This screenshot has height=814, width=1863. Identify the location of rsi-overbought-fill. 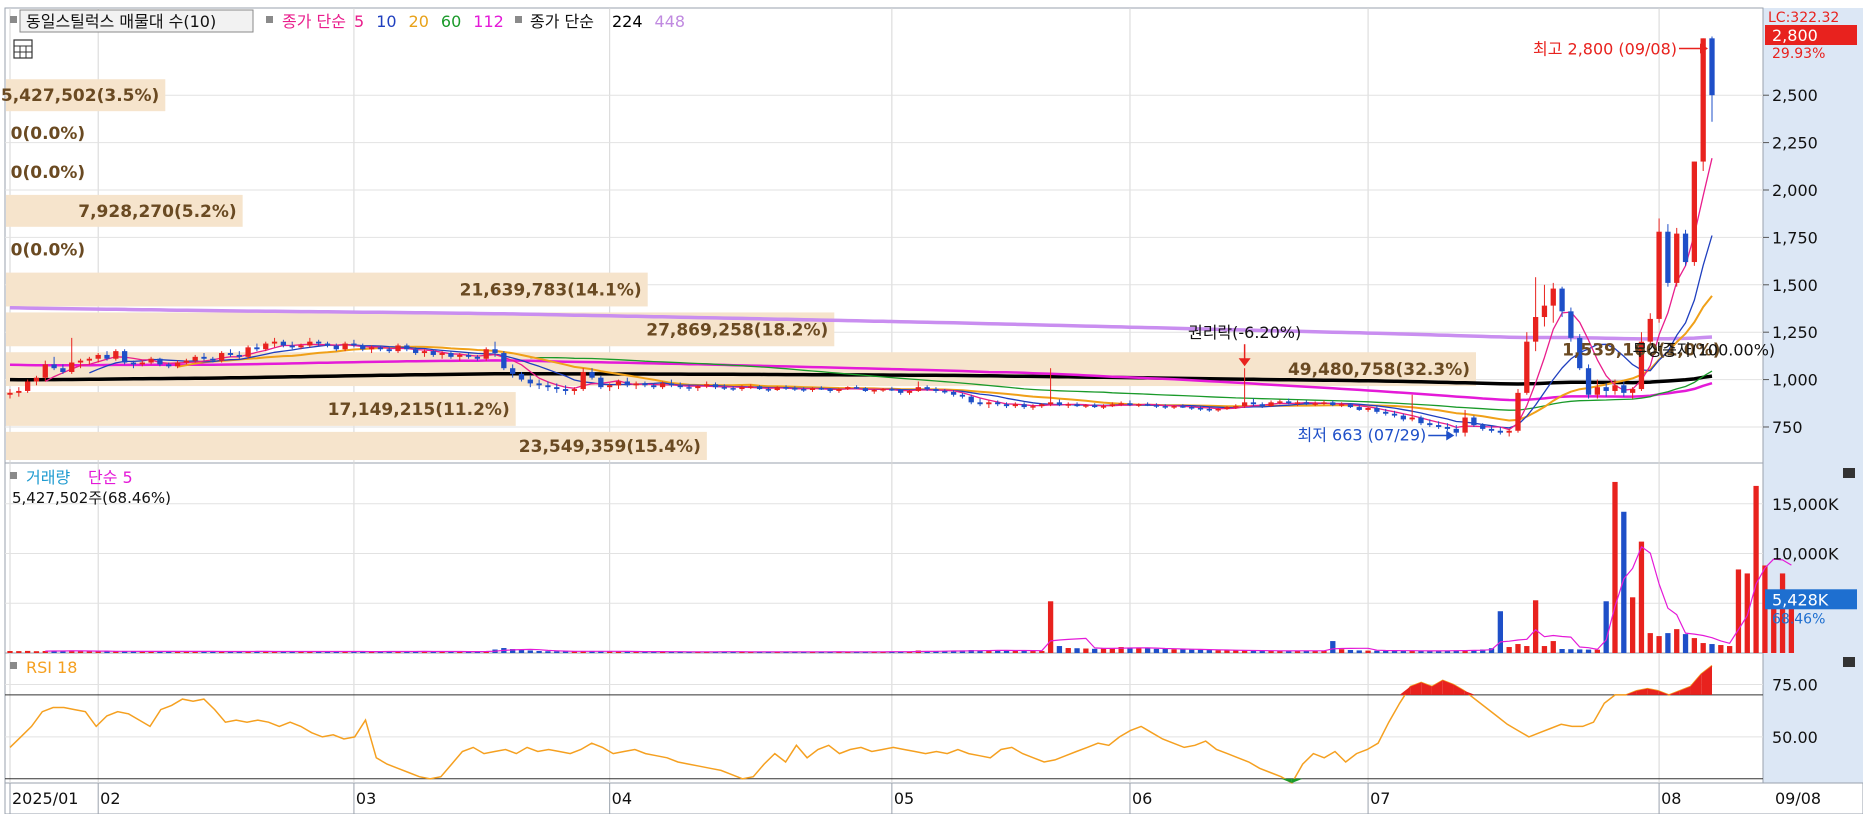
(1706, 680).